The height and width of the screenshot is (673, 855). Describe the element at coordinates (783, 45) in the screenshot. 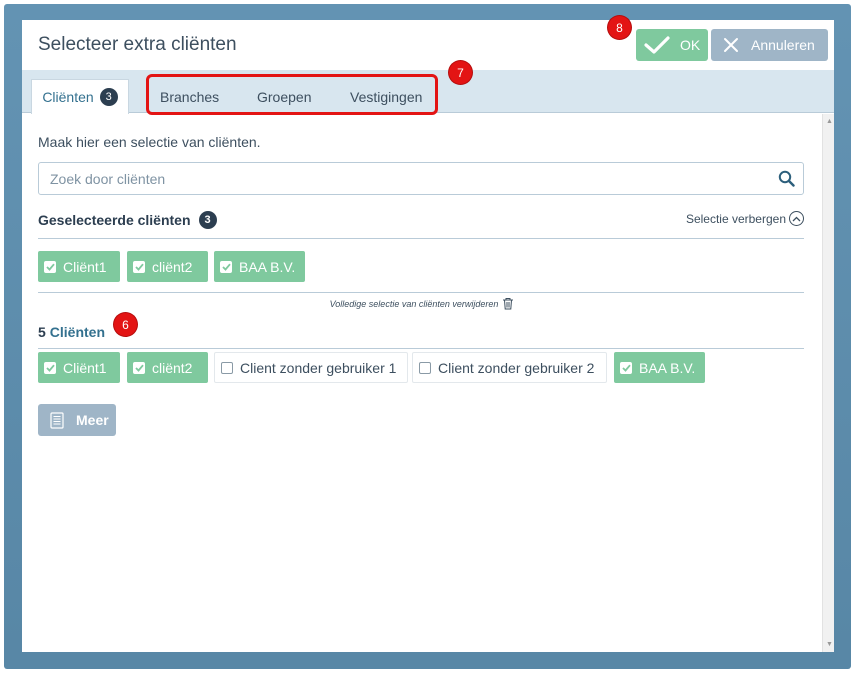

I see `cancel-label: Annuleren` at that location.